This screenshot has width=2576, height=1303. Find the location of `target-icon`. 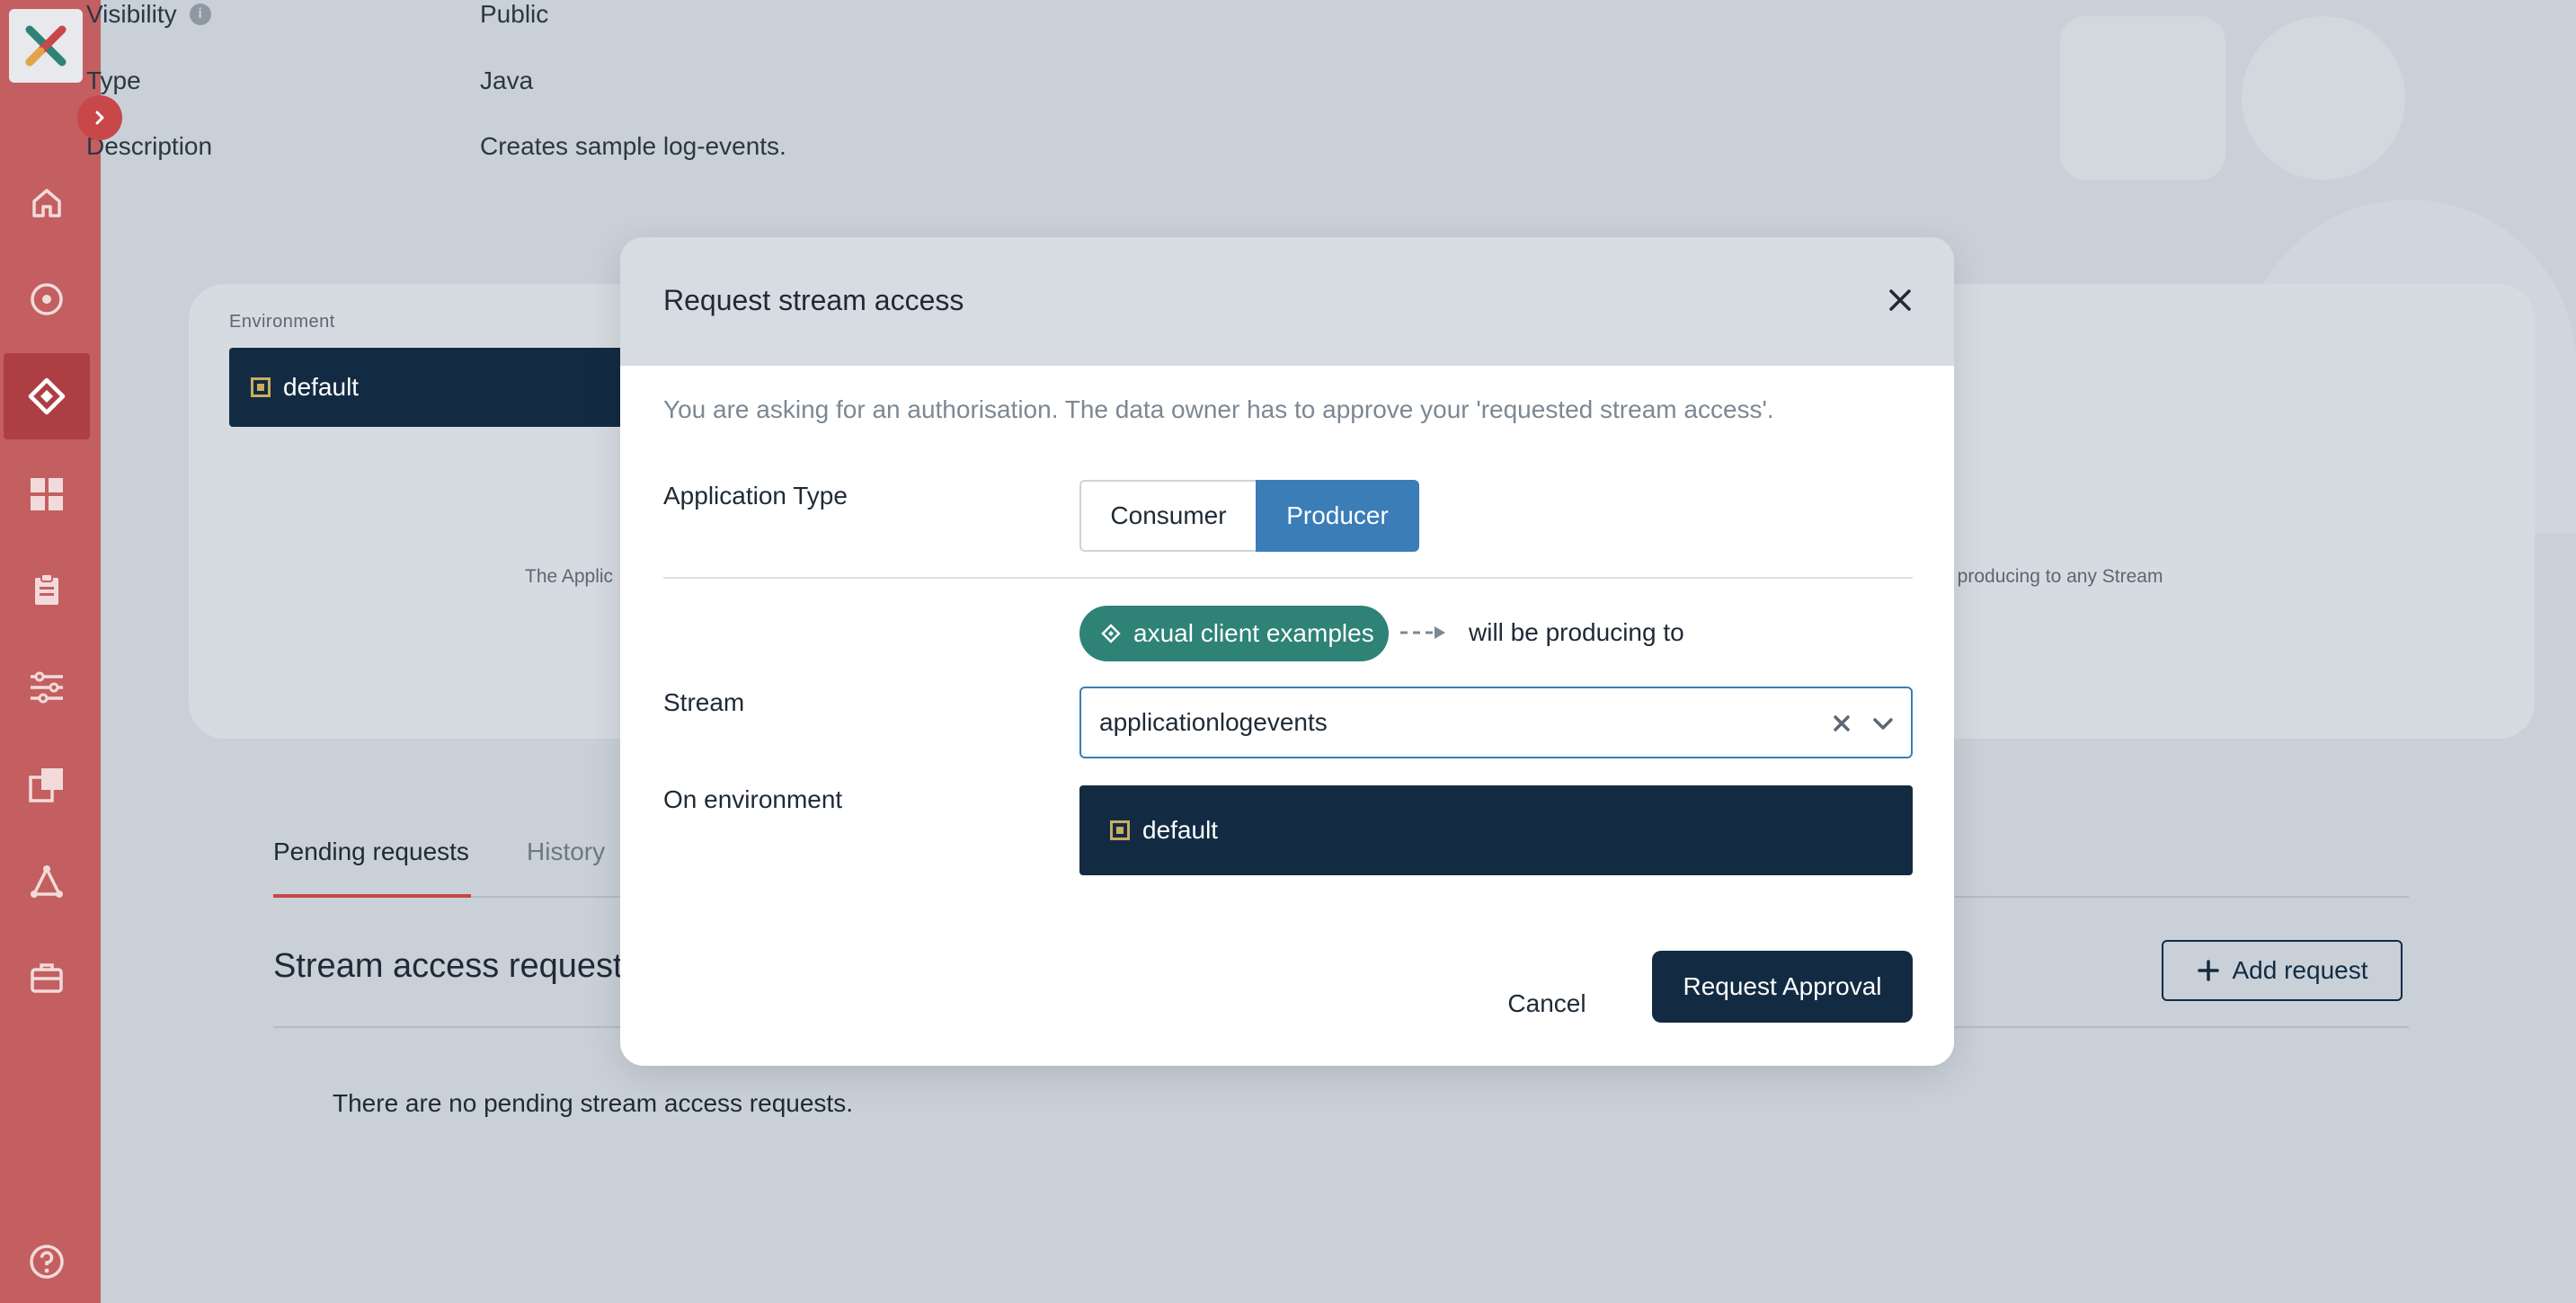

target-icon is located at coordinates (47, 299).